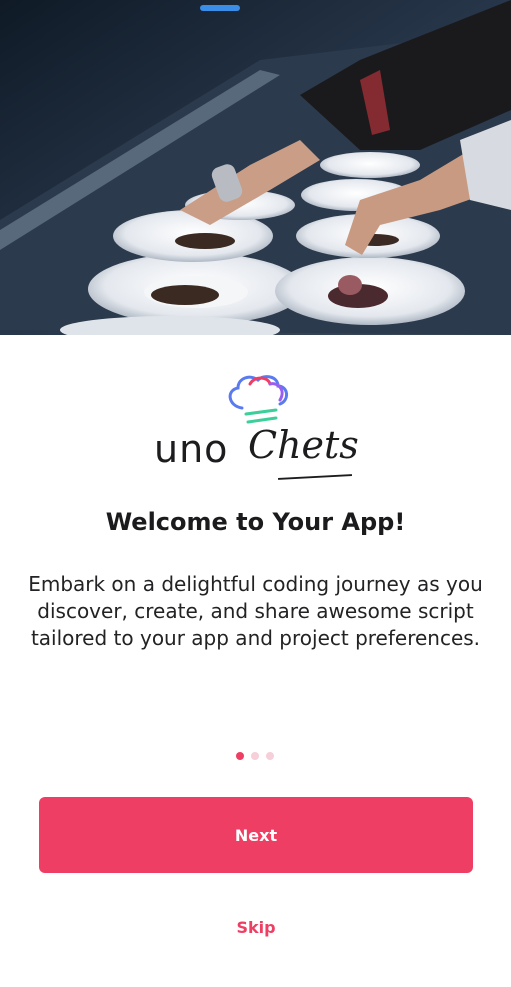 This screenshot has width=511, height=987. I want to click on logo-text-uno: uno, so click(191, 449).